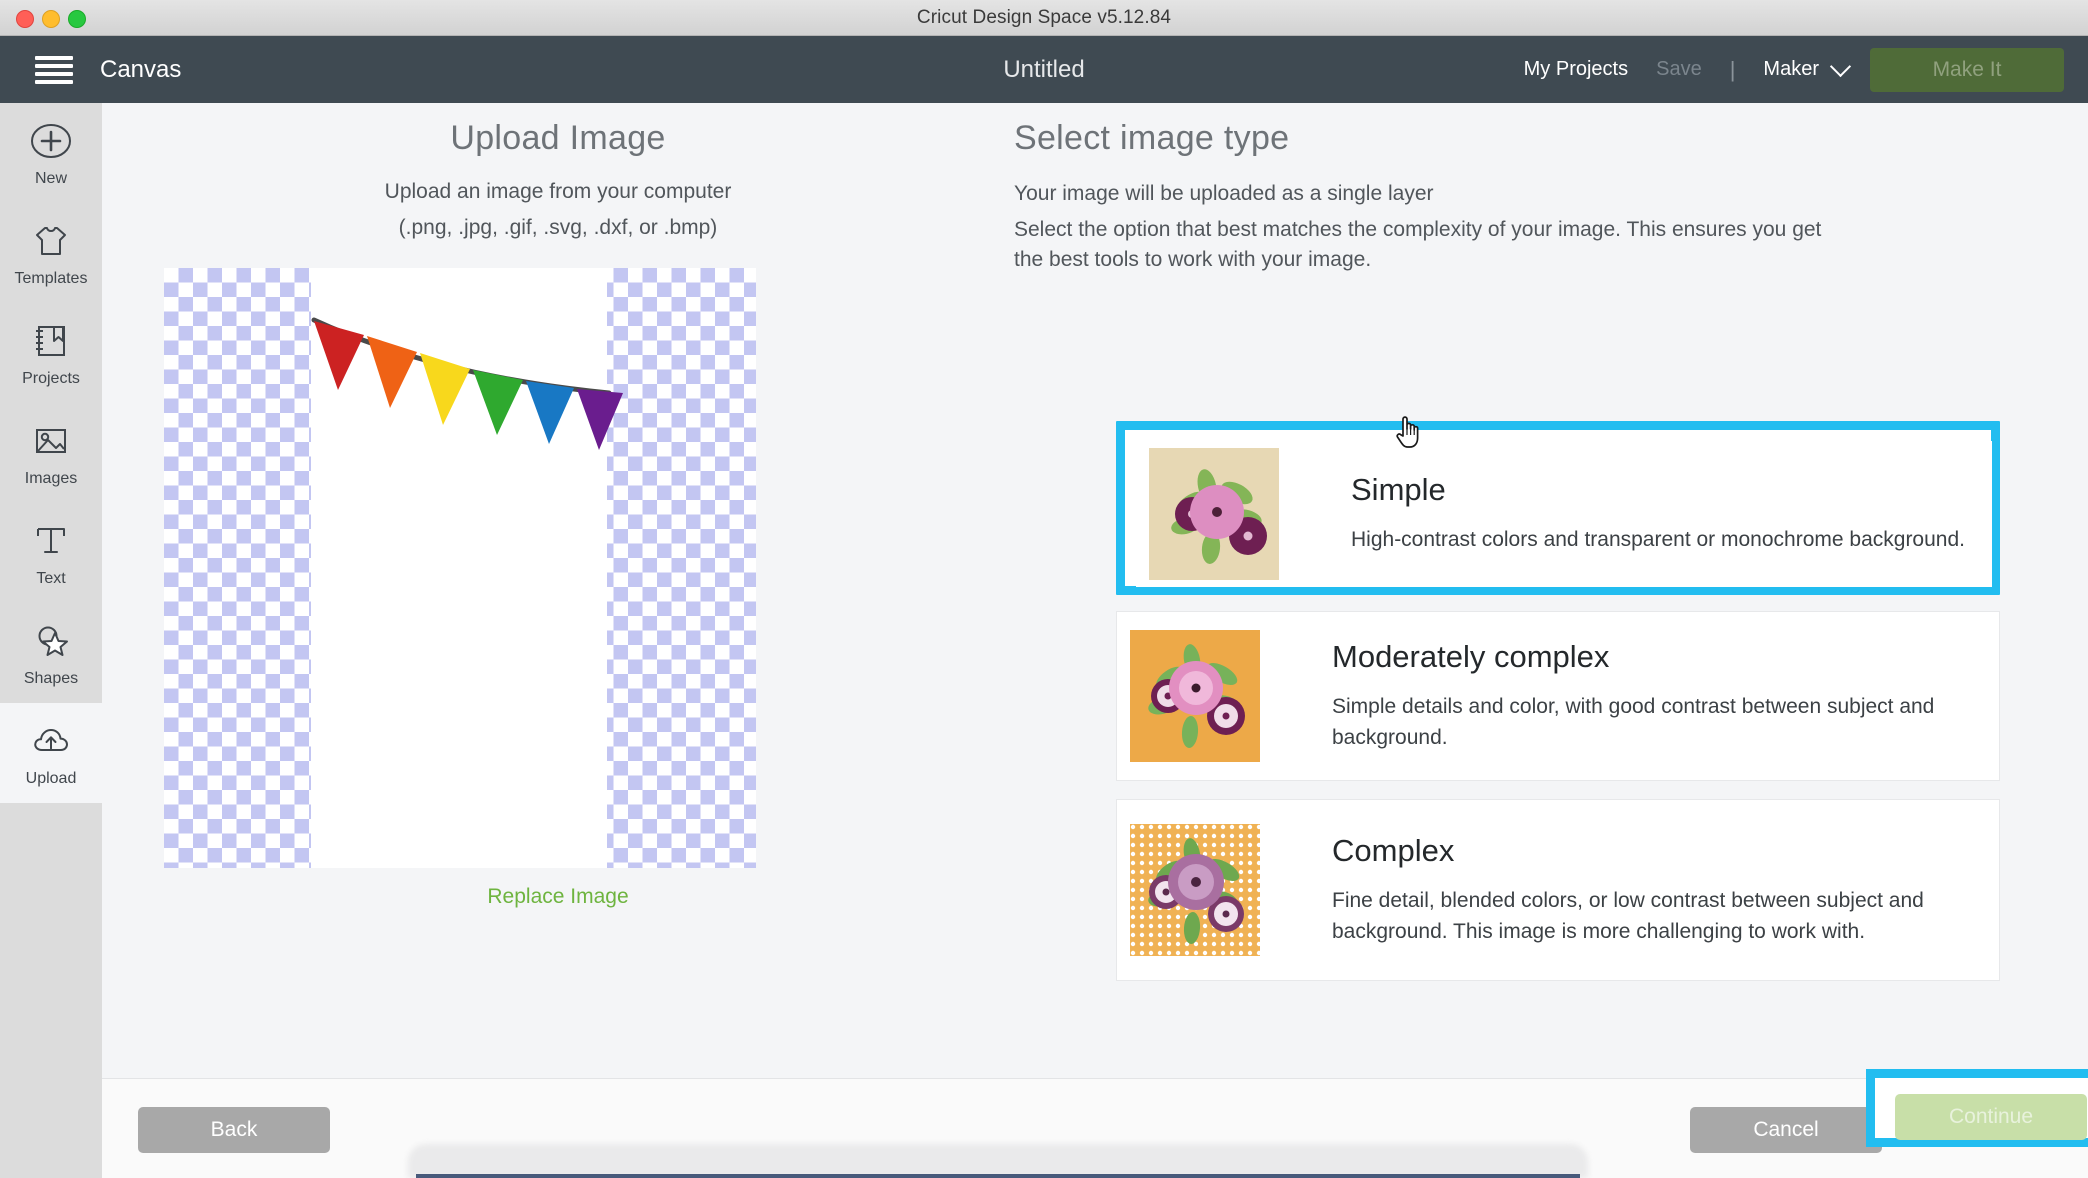  What do you see at coordinates (1195, 696) in the screenshot?
I see `moderately-complex-option-thumbnail` at bounding box center [1195, 696].